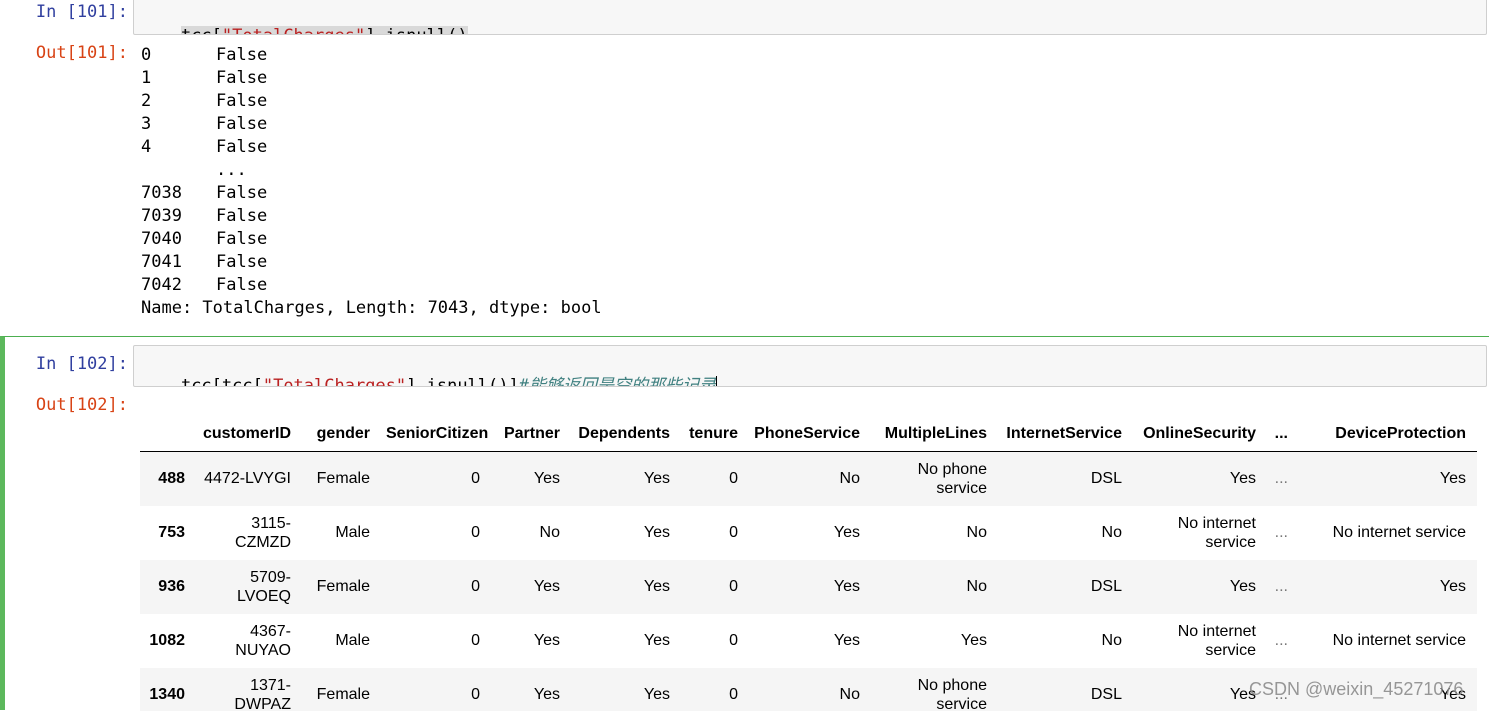 This screenshot has height=711, width=1489. Describe the element at coordinates (1356, 689) in the screenshot. I see `watermark: CSDN @weixin_45271076` at that location.